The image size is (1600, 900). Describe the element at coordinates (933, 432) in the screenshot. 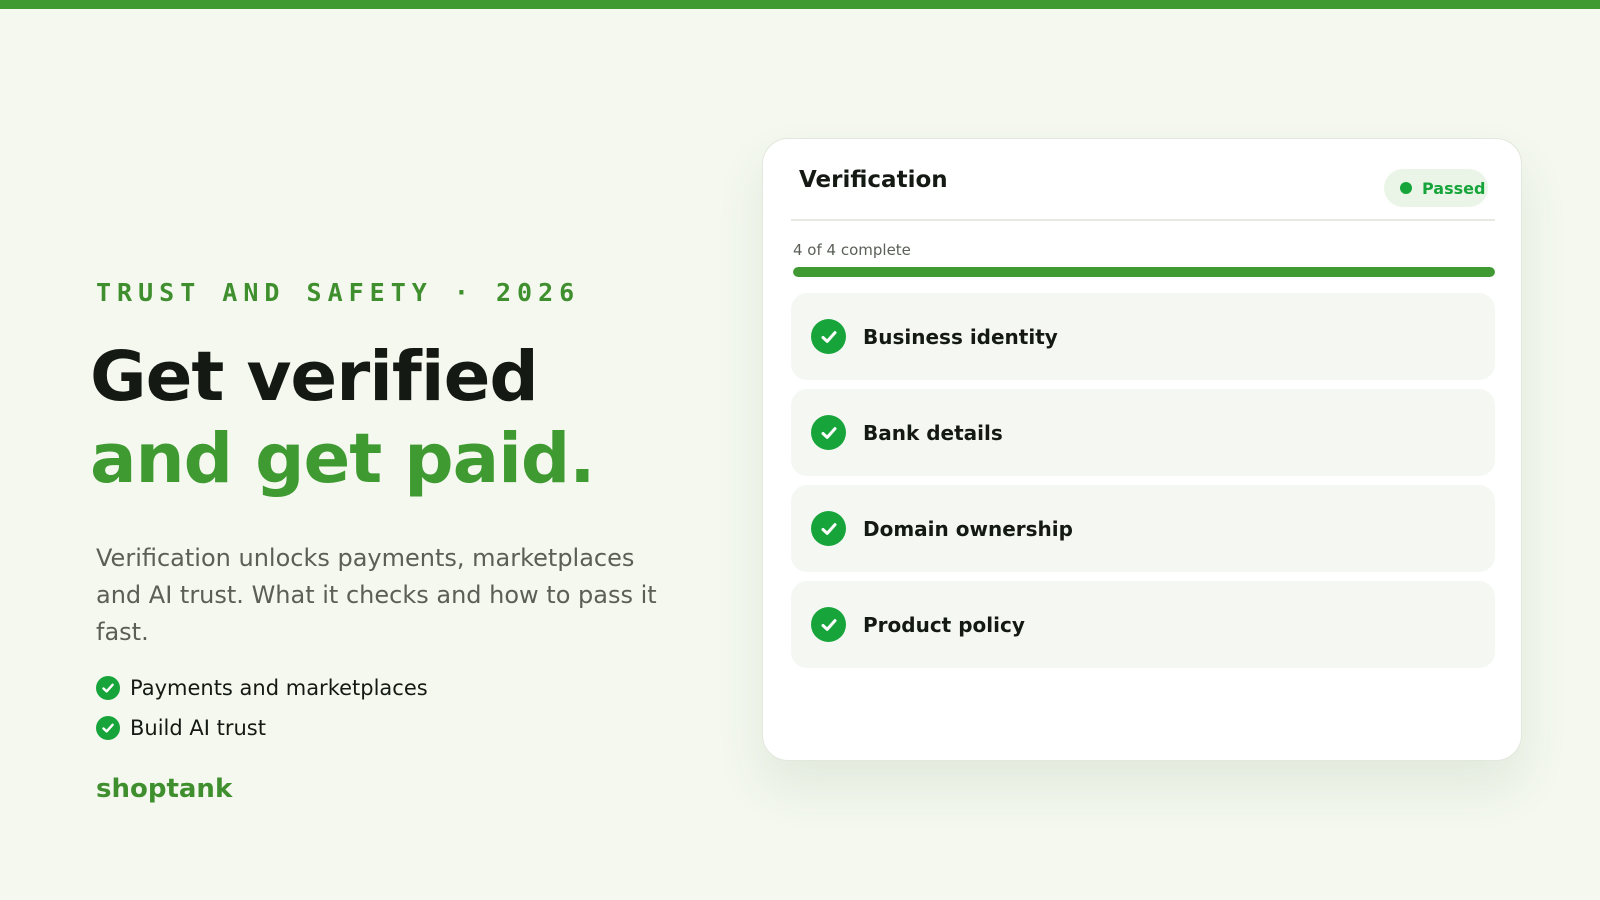

I see `step-label: Bank details` at that location.